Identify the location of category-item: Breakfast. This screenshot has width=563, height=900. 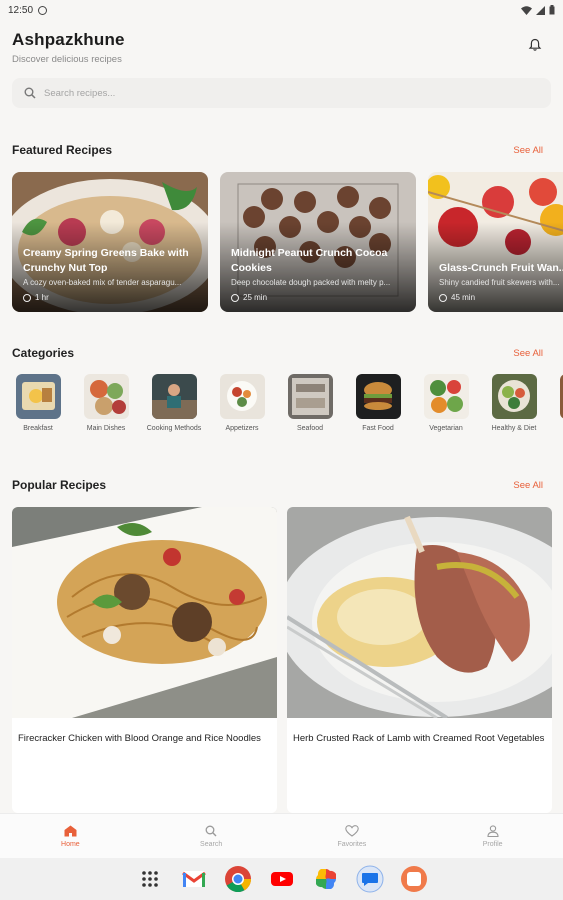
(40, 404).